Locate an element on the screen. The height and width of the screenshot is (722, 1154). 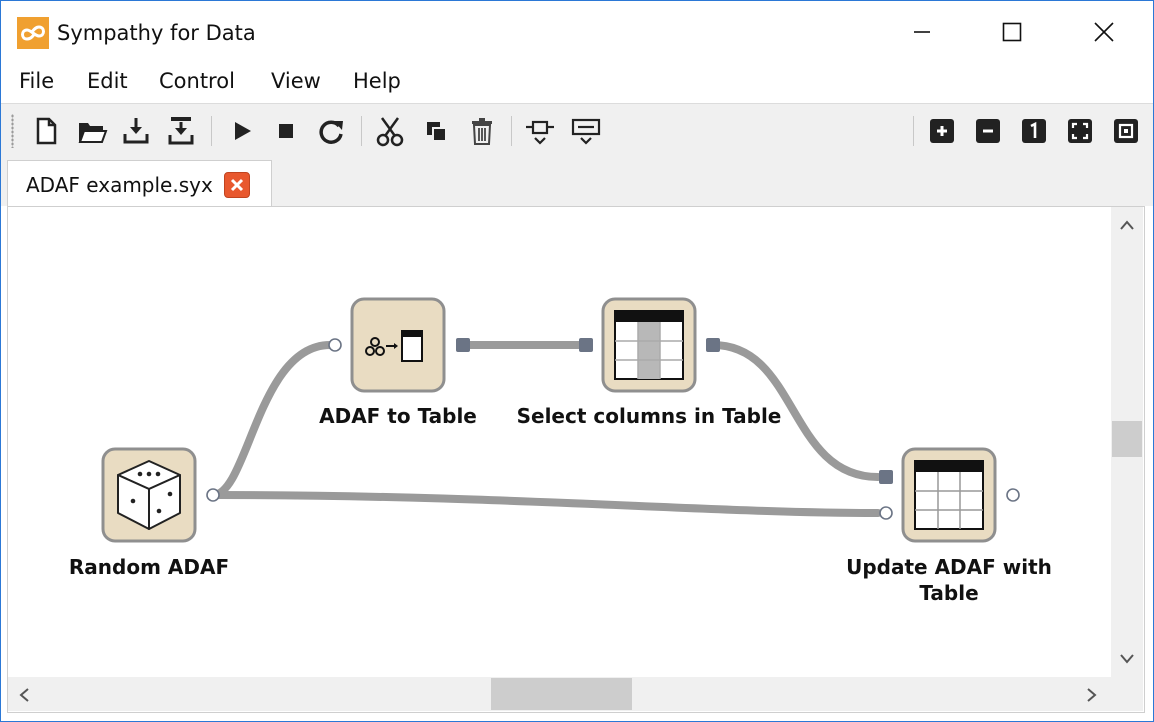
zoom-reset-icon is located at coordinates (1034, 131).